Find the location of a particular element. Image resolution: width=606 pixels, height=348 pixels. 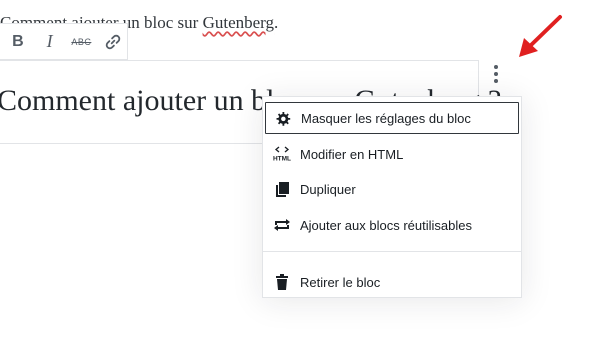

html-icon: HTML is located at coordinates (282, 154).